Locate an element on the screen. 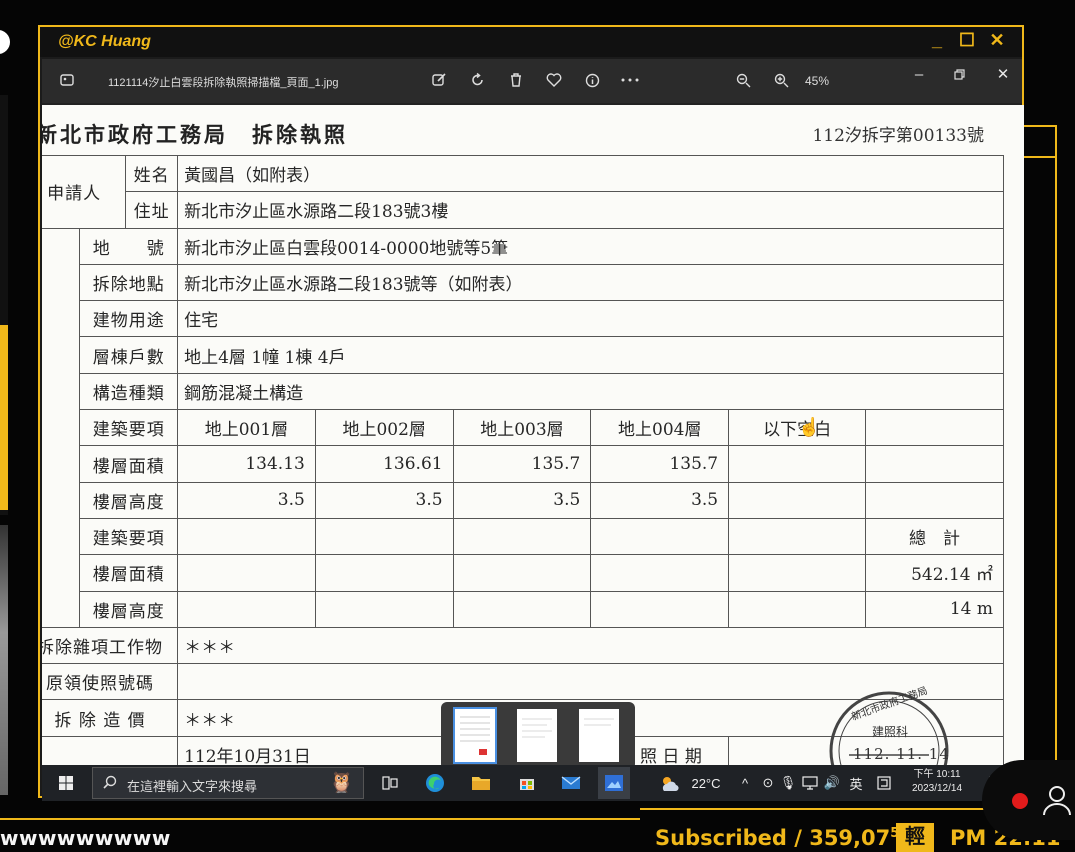  weather-temp: 22°C is located at coordinates (706, 783).